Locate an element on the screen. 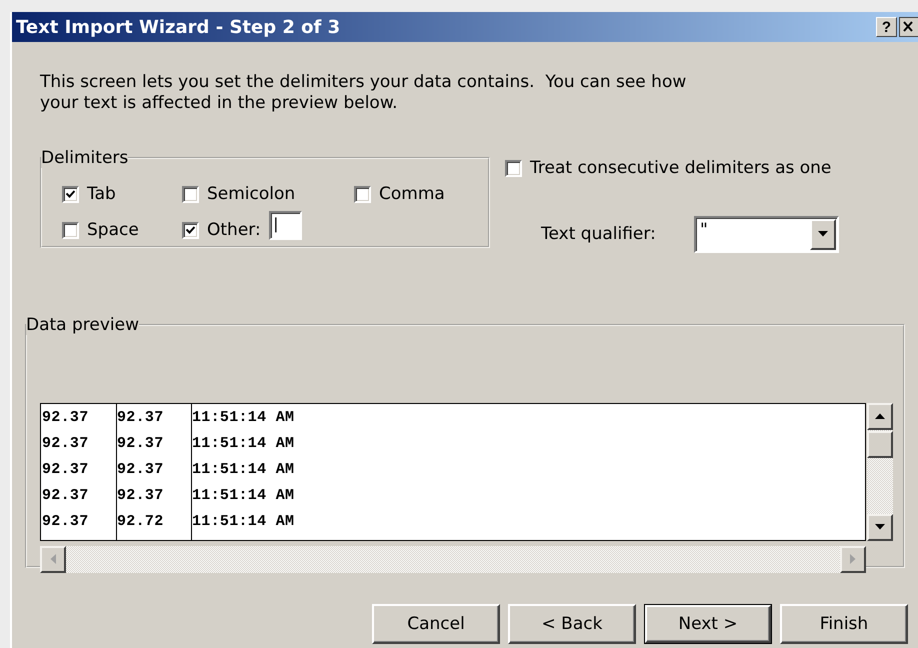 This screenshot has height=648, width=918. field-label: Text qualifier: is located at coordinates (599, 234).